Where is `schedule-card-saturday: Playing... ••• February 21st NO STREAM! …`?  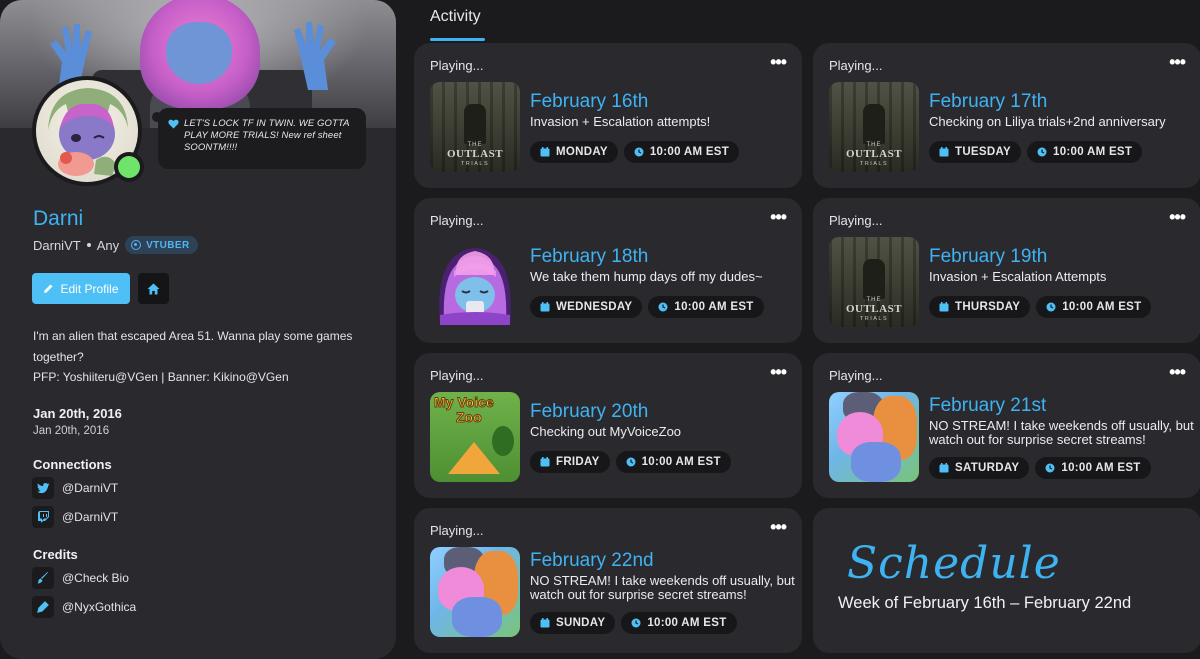 schedule-card-saturday: Playing... ••• February 21st NO STREAM! … is located at coordinates (1006, 425).